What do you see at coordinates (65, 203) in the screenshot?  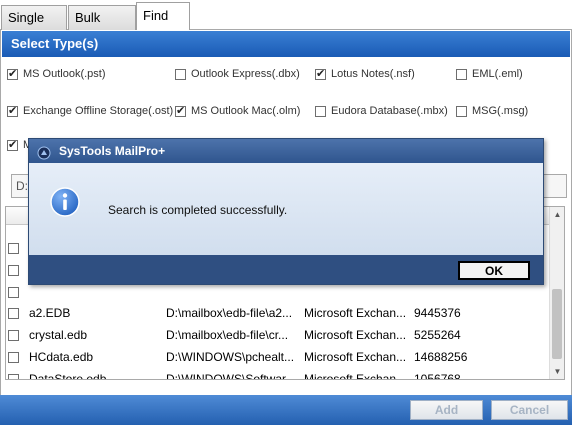 I see `info-icon` at bounding box center [65, 203].